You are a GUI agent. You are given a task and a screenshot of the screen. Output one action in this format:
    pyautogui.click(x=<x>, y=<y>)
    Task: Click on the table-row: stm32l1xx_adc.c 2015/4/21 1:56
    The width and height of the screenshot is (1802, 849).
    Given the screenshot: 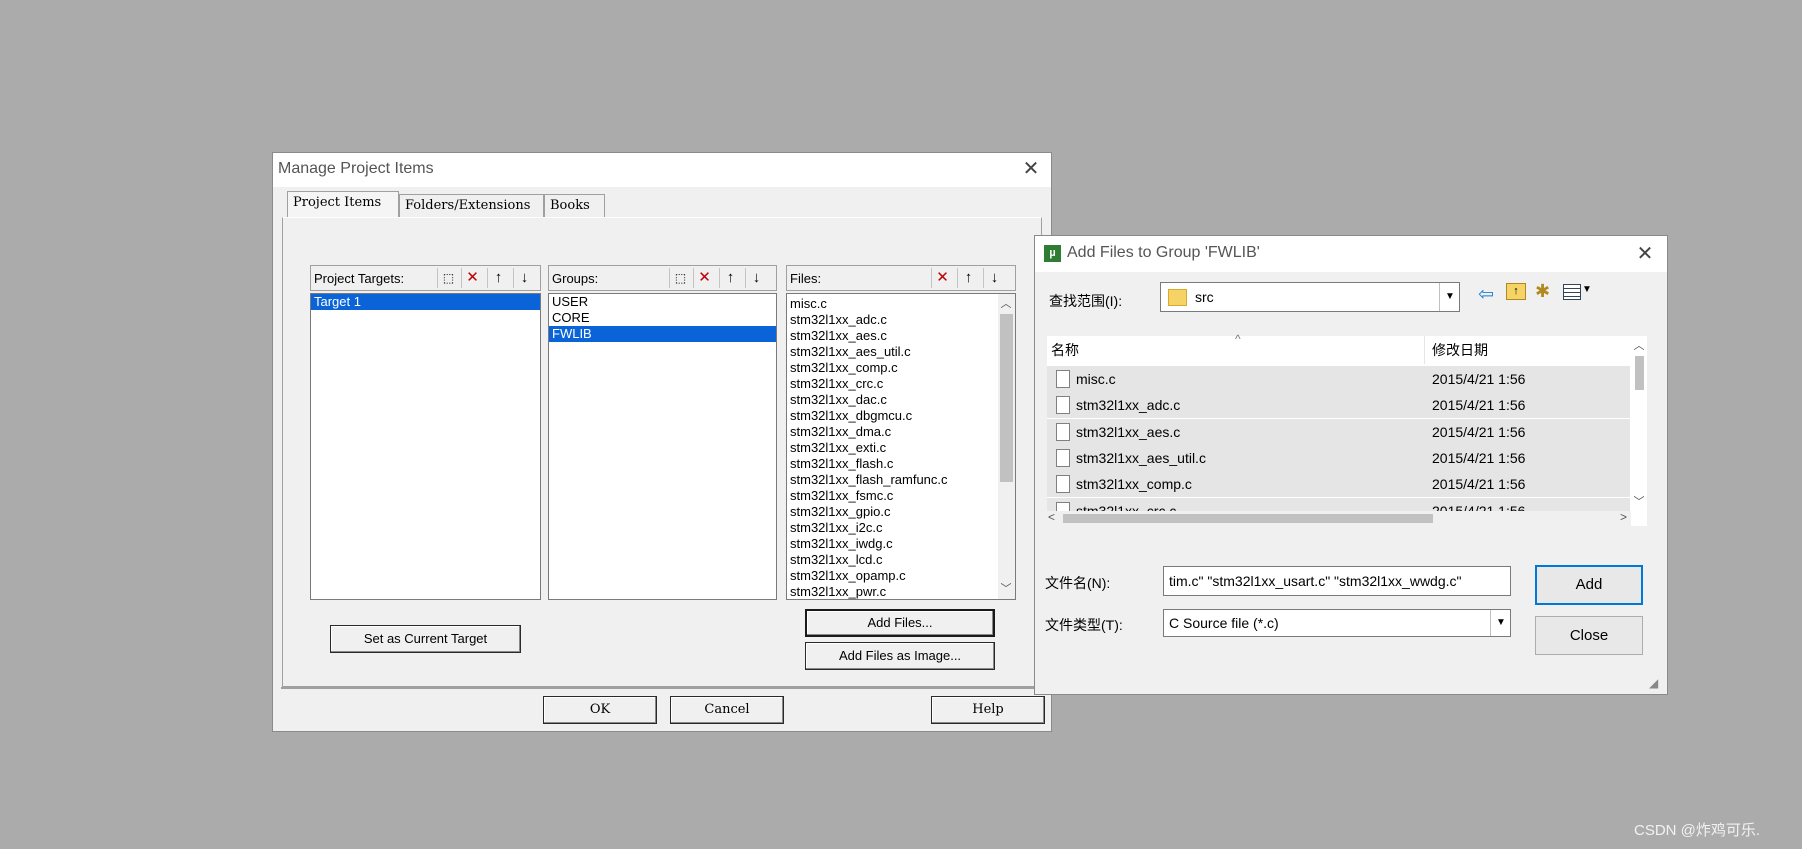 What is the action you would take?
    pyautogui.click(x=1338, y=405)
    